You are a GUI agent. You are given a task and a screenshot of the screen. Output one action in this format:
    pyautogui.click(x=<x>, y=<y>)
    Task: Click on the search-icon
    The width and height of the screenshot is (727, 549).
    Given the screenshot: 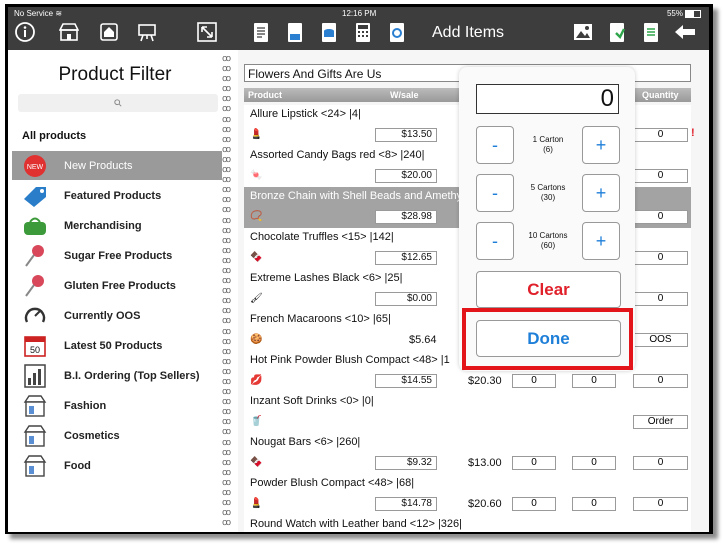 What is the action you would take?
    pyautogui.click(x=118, y=103)
    